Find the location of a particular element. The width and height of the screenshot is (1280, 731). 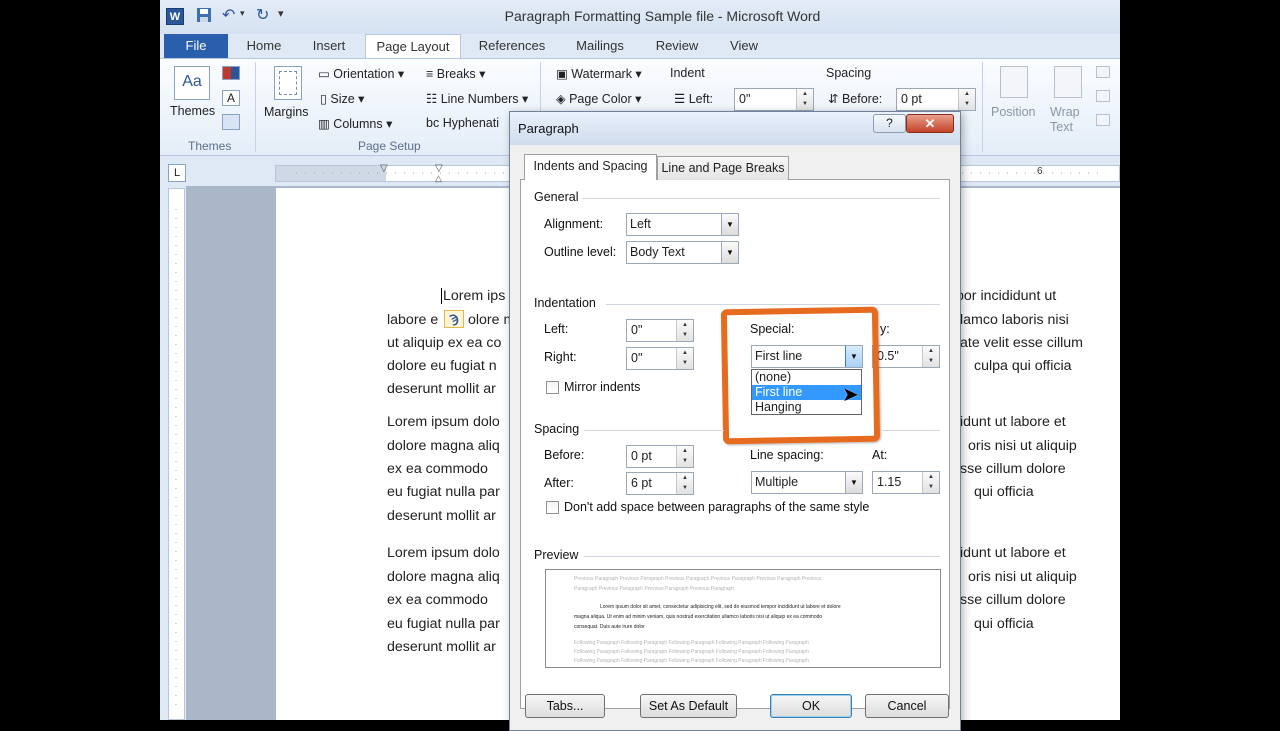

theme-effects-icon is located at coordinates (231, 122).